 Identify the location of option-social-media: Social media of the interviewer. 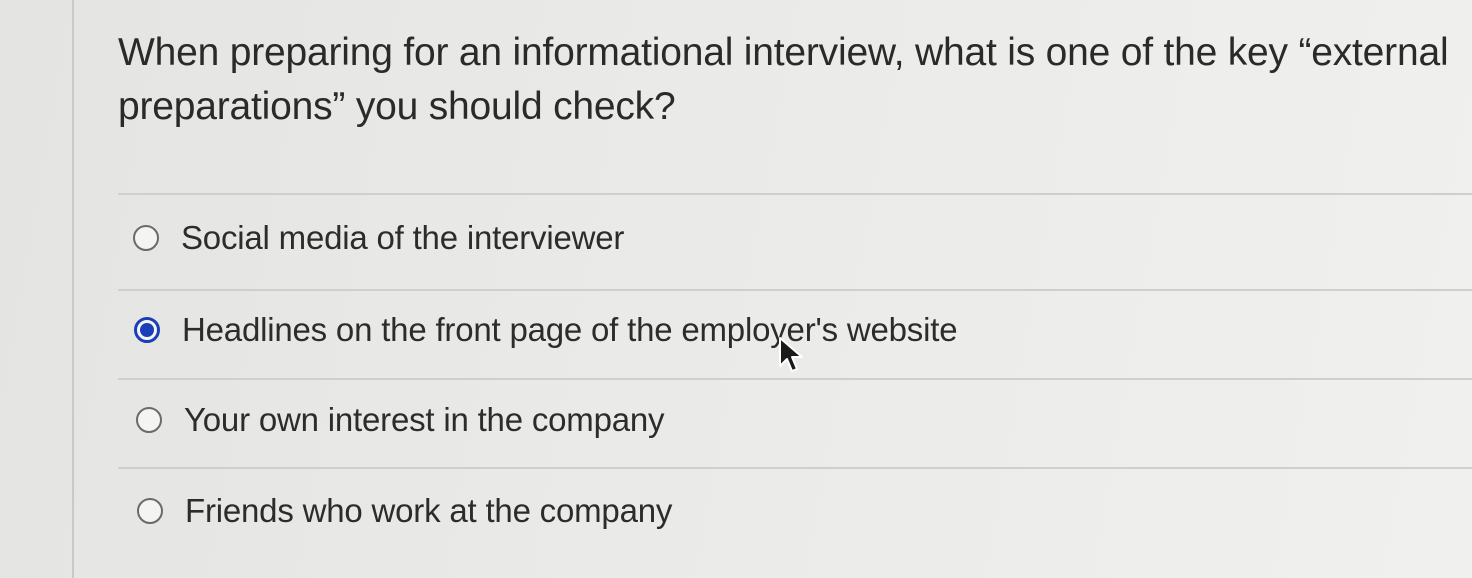
(378, 238).